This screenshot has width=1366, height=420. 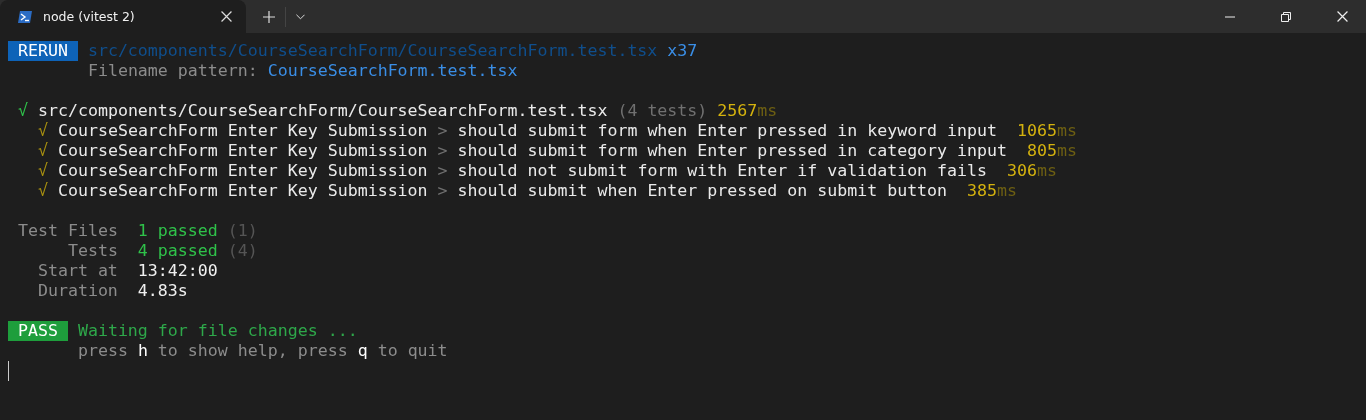 I want to click on summary-label: Duration, so click(x=77, y=291).